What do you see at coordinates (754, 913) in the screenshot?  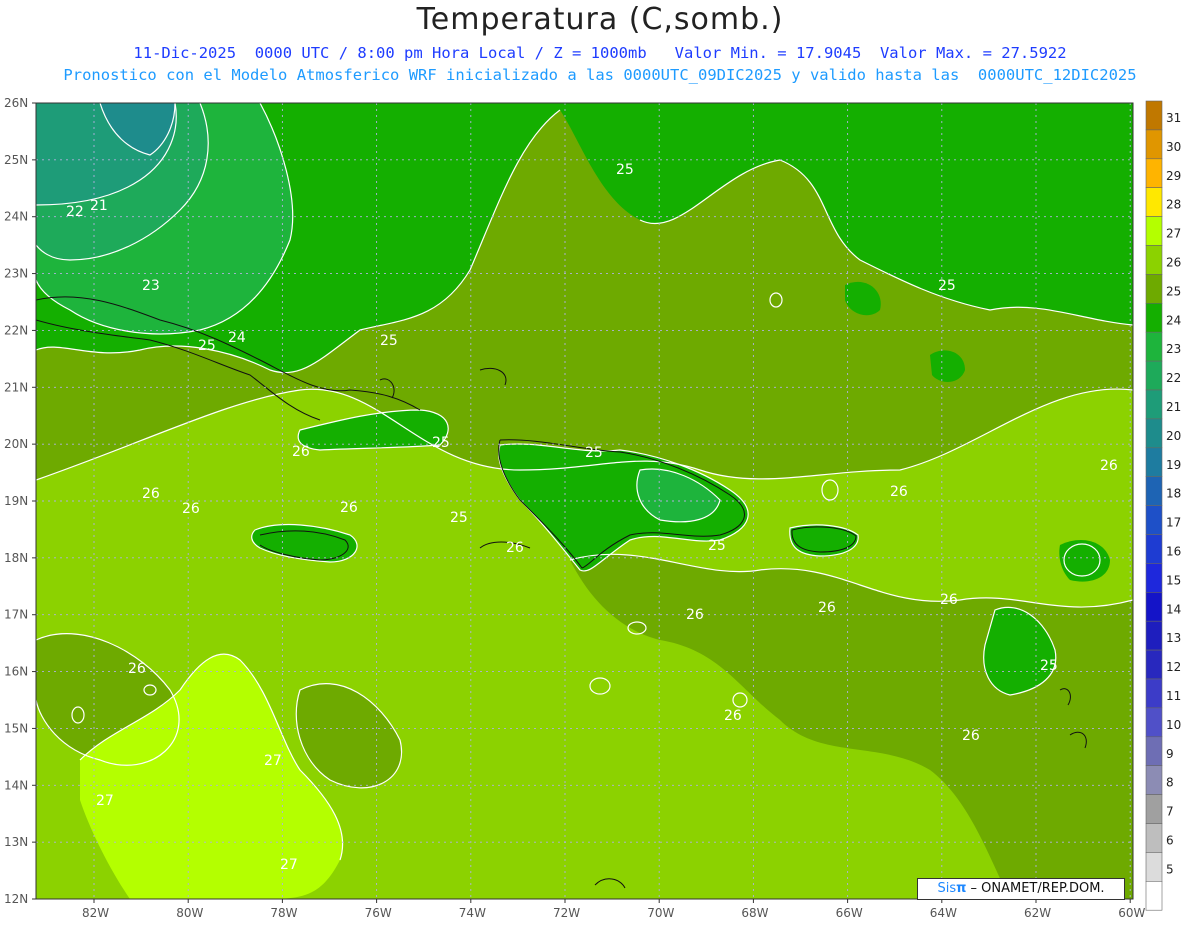 I see `lon-label: 68W` at bounding box center [754, 913].